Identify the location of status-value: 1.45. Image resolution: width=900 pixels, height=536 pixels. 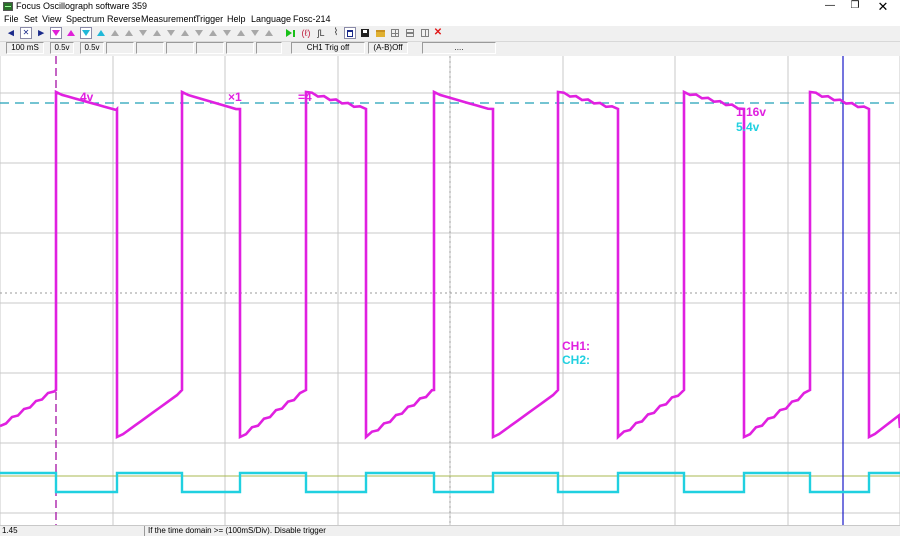
(10, 530).